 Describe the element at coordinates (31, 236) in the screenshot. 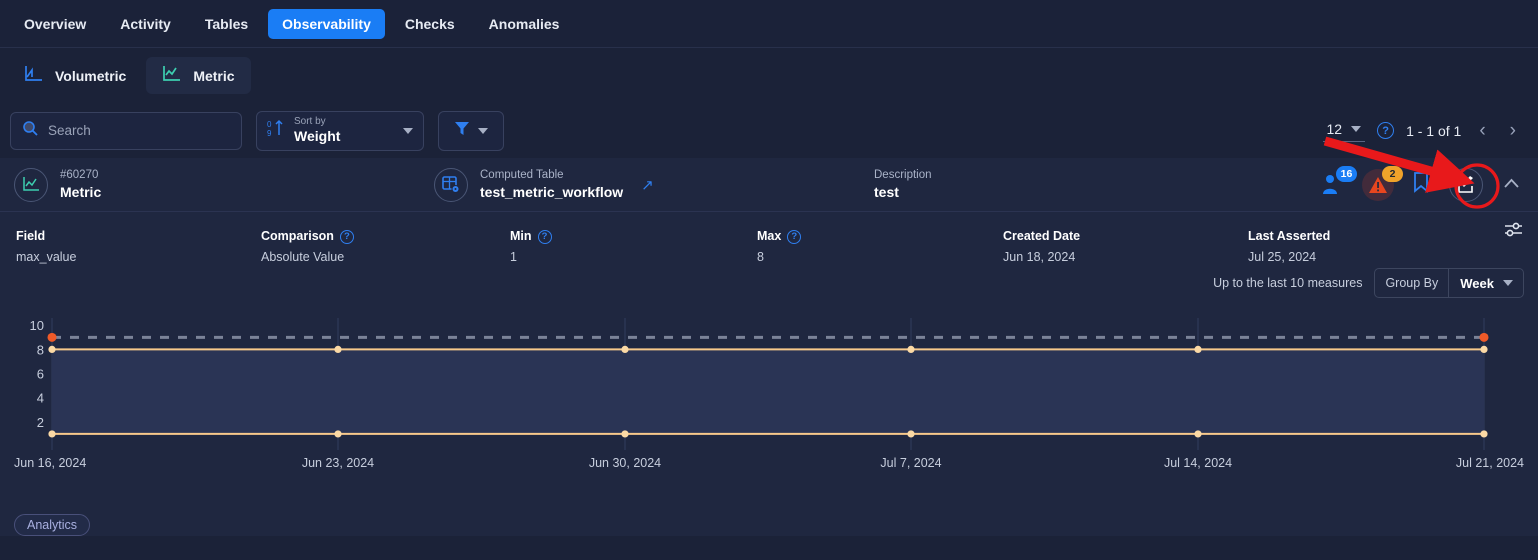

I see `attribute-field-key: Field` at that location.